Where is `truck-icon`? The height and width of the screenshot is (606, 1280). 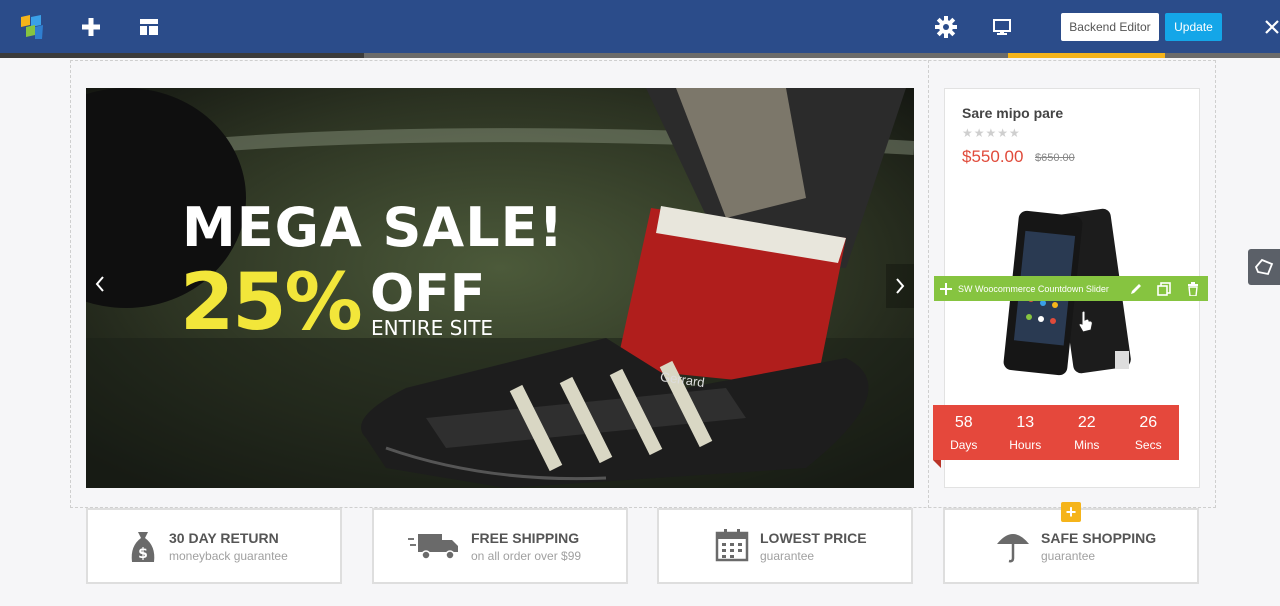
truck-icon is located at coordinates (433, 547).